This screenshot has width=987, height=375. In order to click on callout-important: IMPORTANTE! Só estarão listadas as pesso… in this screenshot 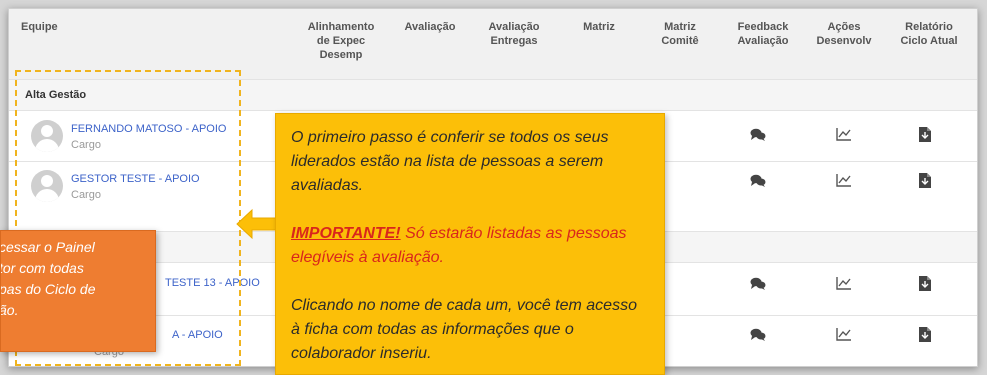, I will do `click(470, 246)`.